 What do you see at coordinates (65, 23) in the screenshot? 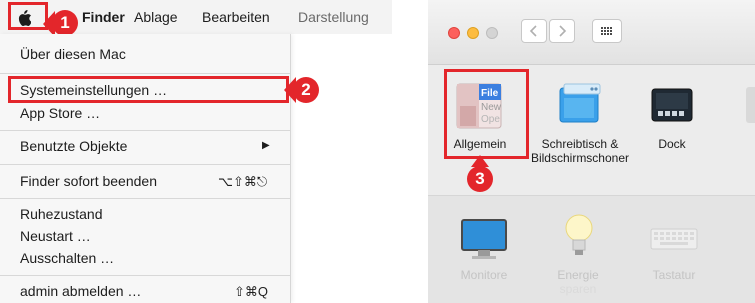
I see `callout-1: 1` at bounding box center [65, 23].